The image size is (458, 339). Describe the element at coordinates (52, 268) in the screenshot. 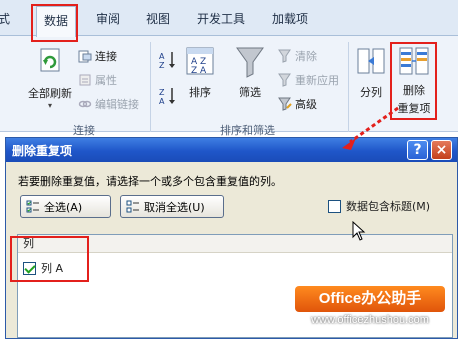

I see `column-a-label: 列 A` at that location.